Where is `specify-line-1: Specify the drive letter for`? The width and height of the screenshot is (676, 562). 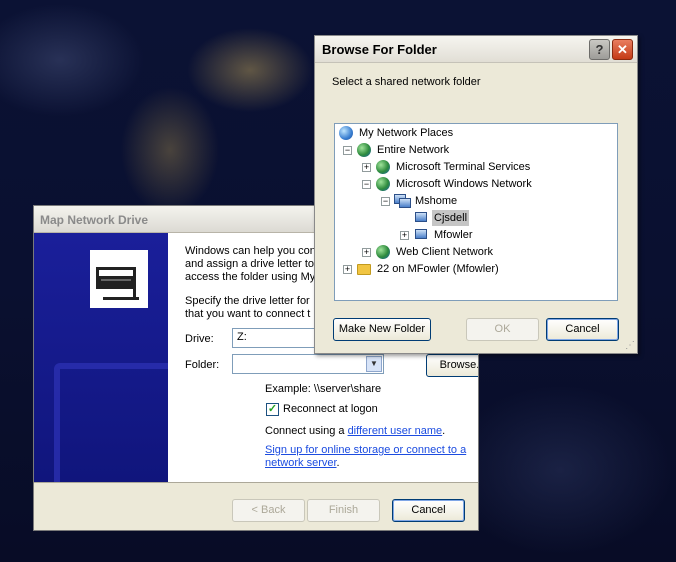 specify-line-1: Specify the drive letter for is located at coordinates (247, 301).